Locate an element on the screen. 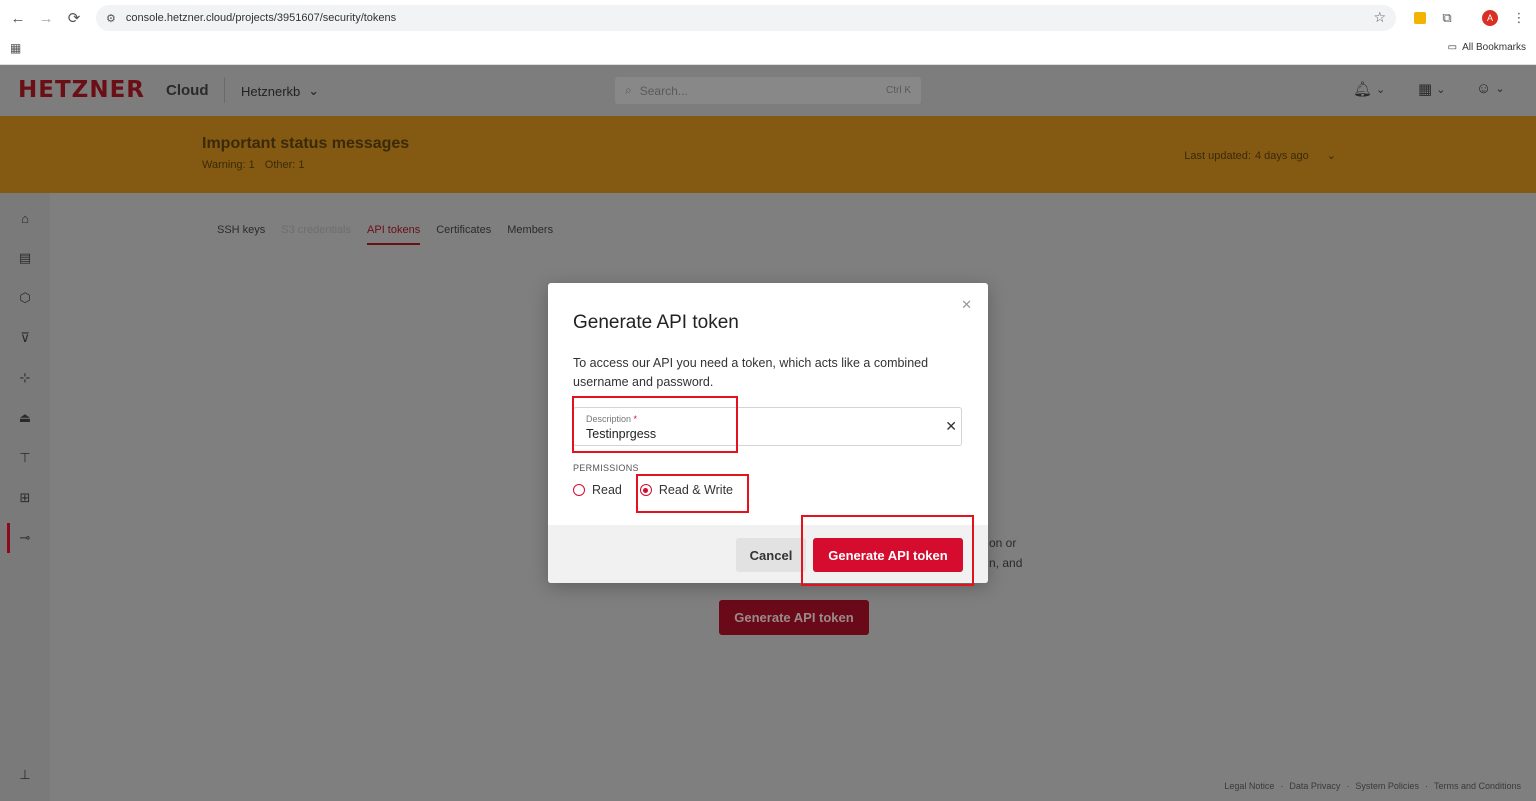 The height and width of the screenshot is (801, 1536). background-generate-button: Generate API token is located at coordinates (794, 617).